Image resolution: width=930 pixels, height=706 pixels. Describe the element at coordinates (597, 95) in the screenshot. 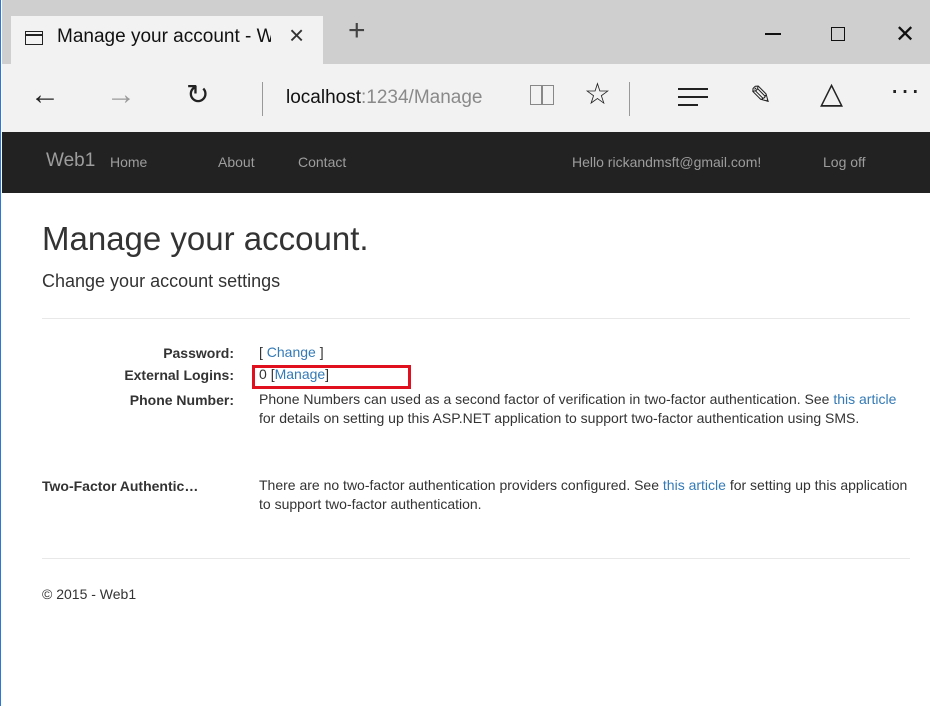

I see `favorite-star-icon: ☆` at that location.